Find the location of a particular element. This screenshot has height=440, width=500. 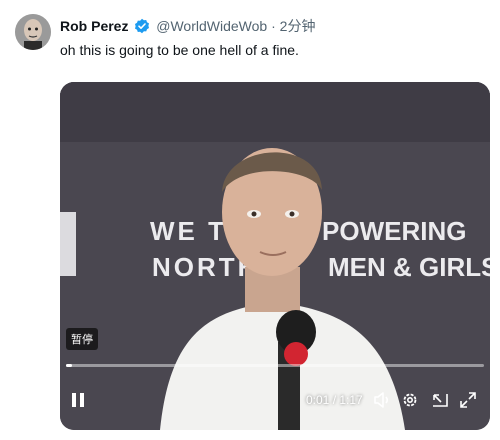

pause-tooltip: 暂停 is located at coordinates (82, 339).